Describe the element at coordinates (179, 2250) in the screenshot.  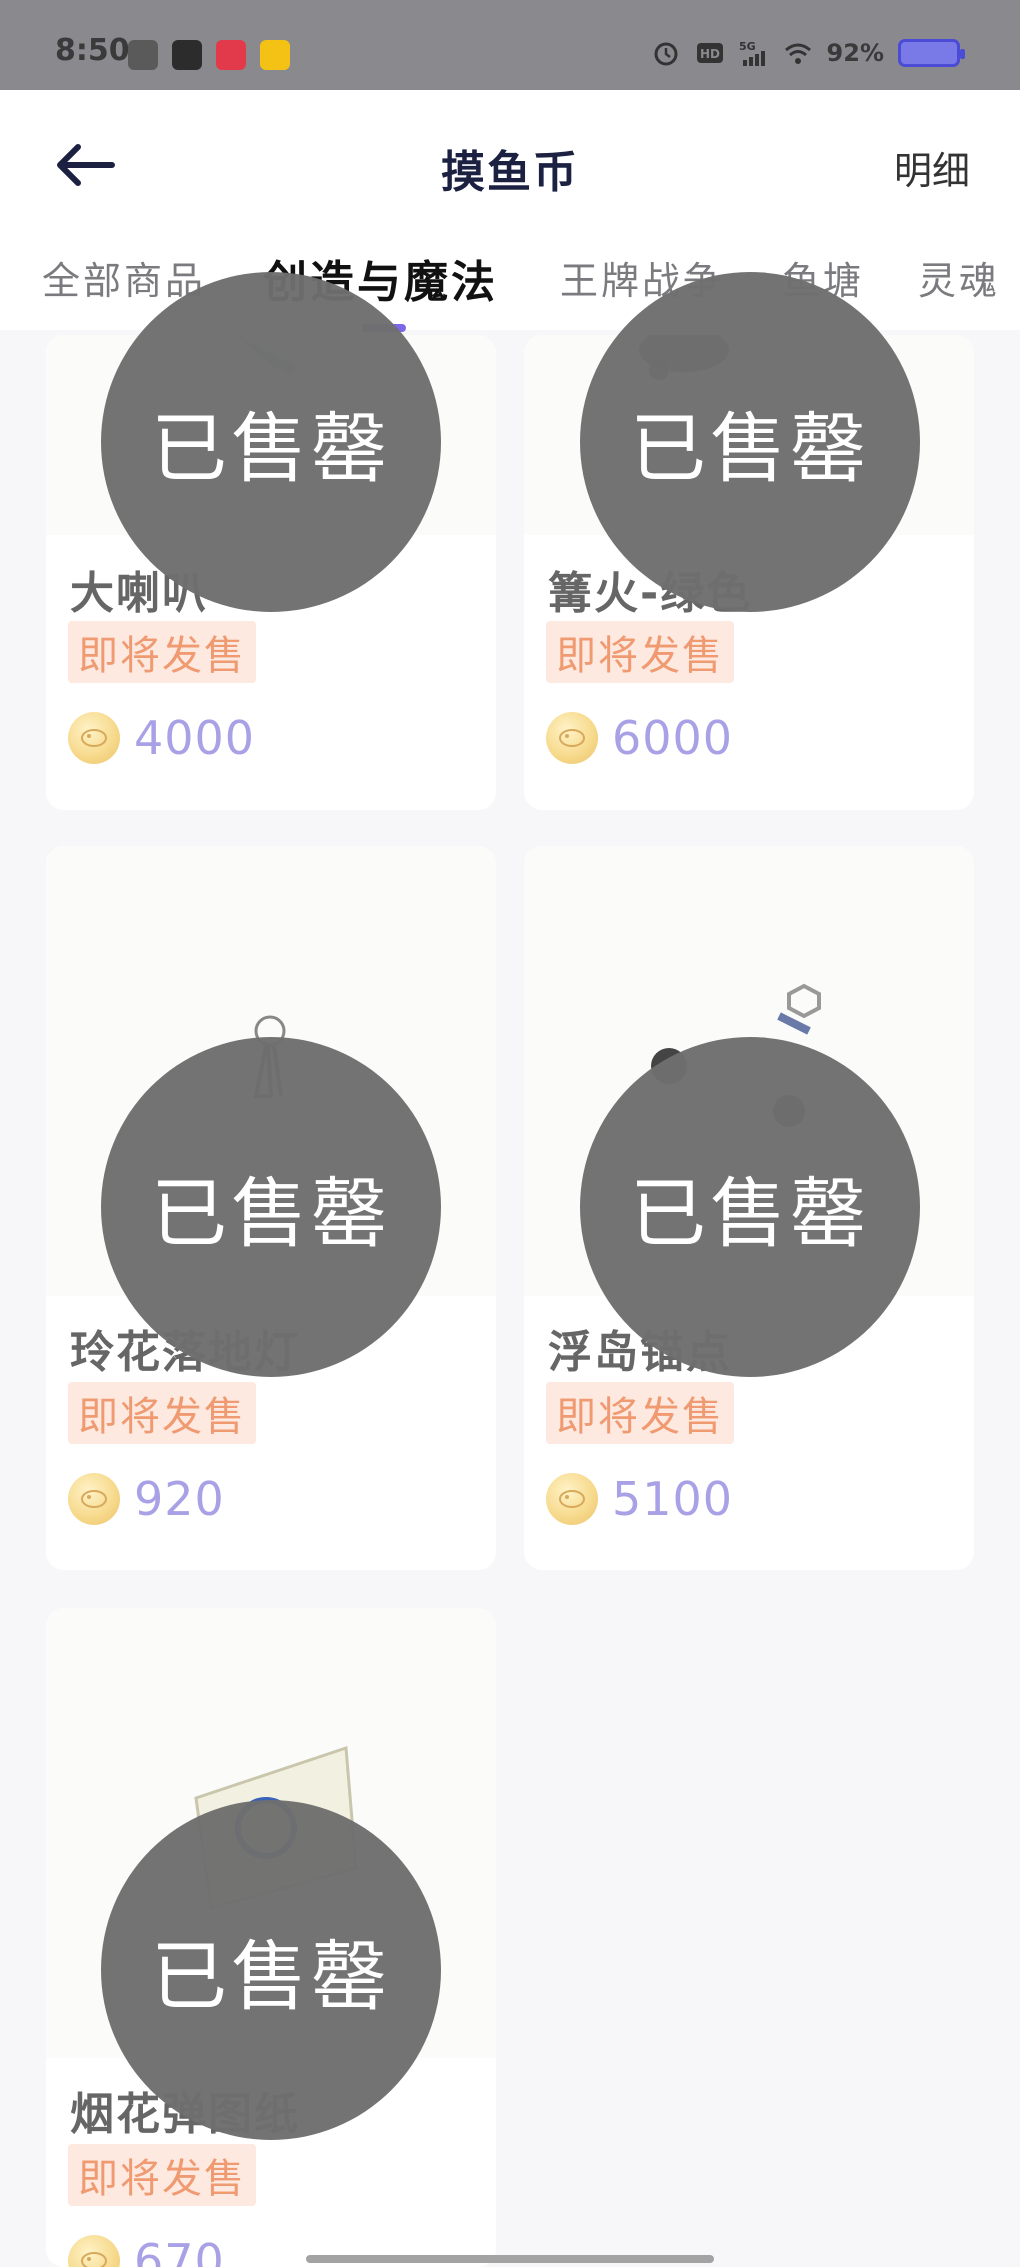
I see `price-value: 670` at that location.